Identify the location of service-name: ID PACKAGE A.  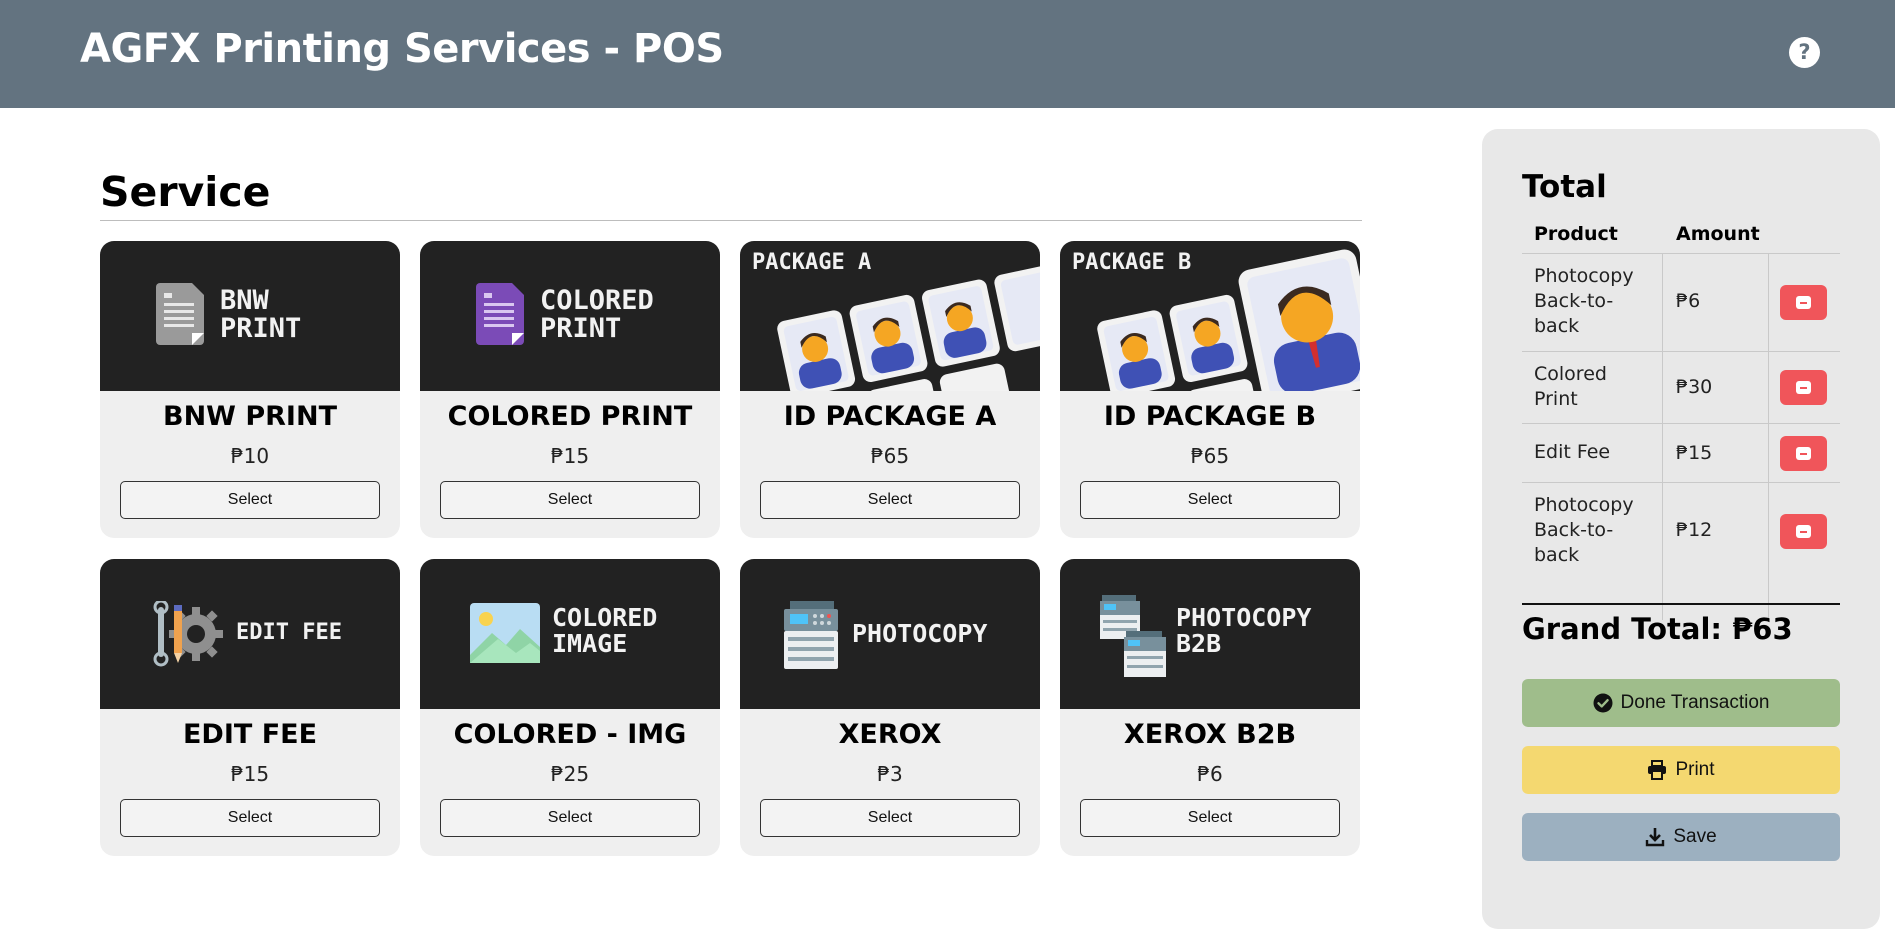
(890, 416).